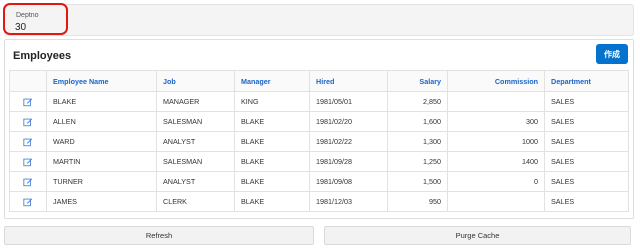 This screenshot has height=250, width=640. I want to click on cell-commission: 300, so click(496, 121).